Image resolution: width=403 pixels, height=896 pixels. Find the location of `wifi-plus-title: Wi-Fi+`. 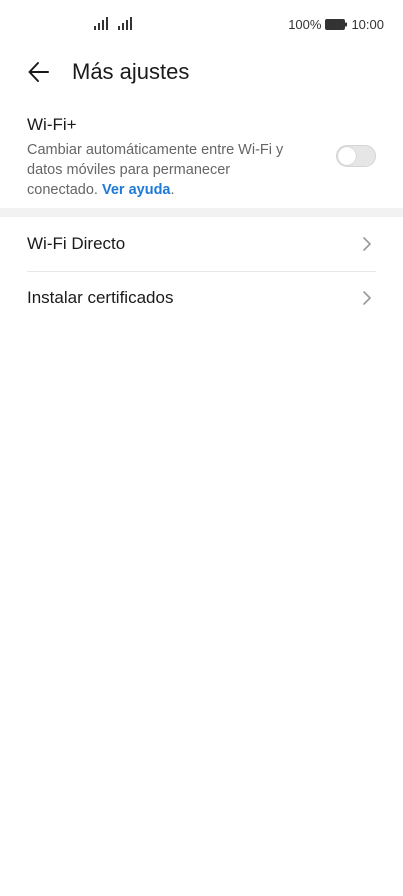

wifi-plus-title: Wi-Fi+ is located at coordinates (52, 124).